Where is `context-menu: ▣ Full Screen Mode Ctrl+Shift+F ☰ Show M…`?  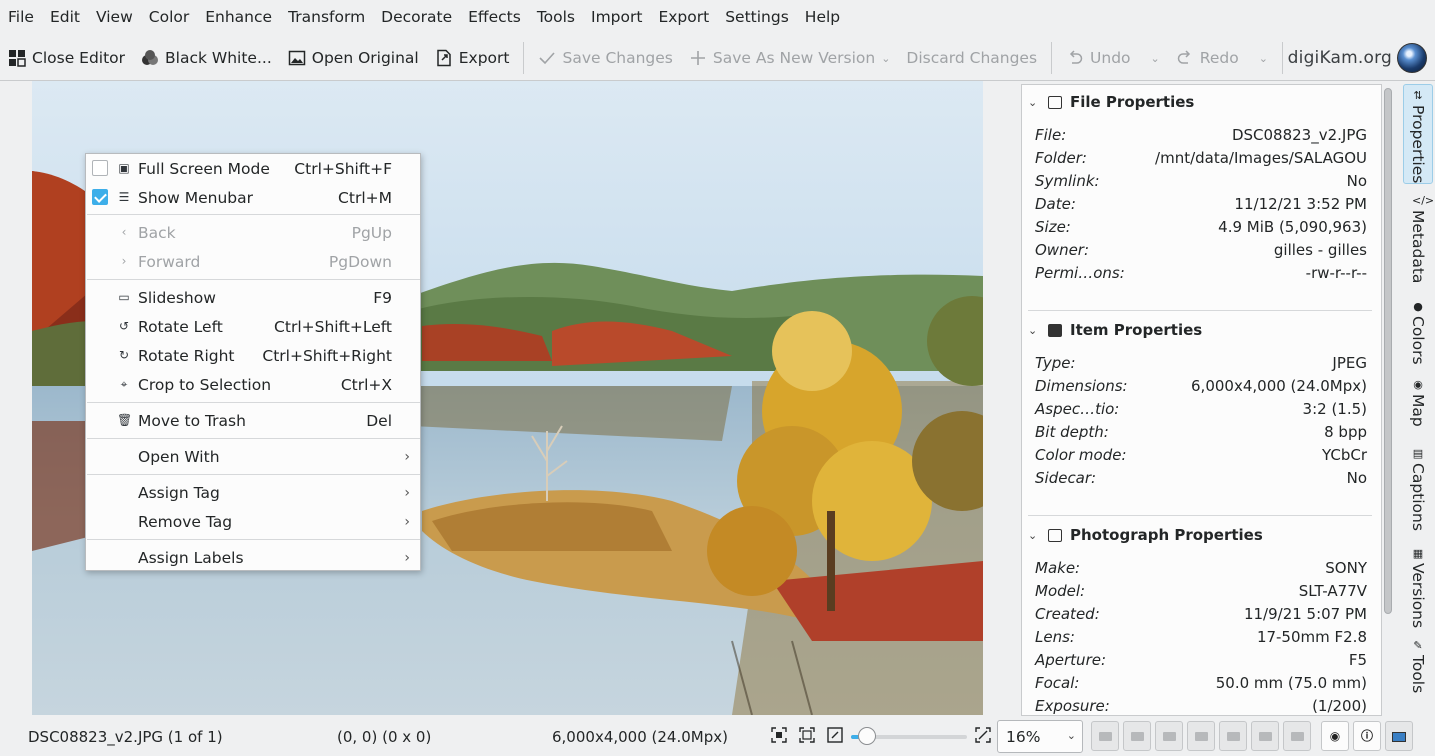
context-menu: ▣ Full Screen Mode Ctrl+Shift+F ☰ Show M… is located at coordinates (253, 362).